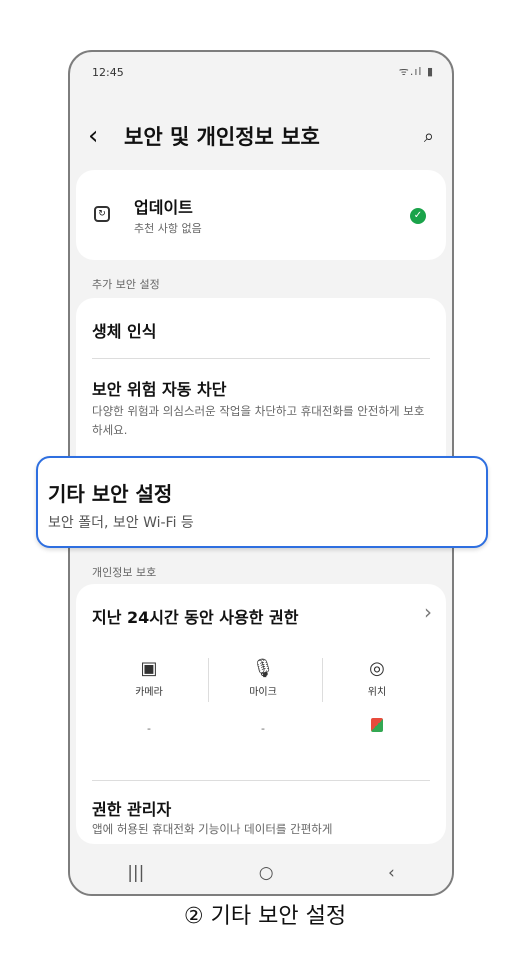 Image resolution: width=530 pixels, height=962 pixels. Describe the element at coordinates (263, 668) in the screenshot. I see `microphone-icon: 🎙` at that location.